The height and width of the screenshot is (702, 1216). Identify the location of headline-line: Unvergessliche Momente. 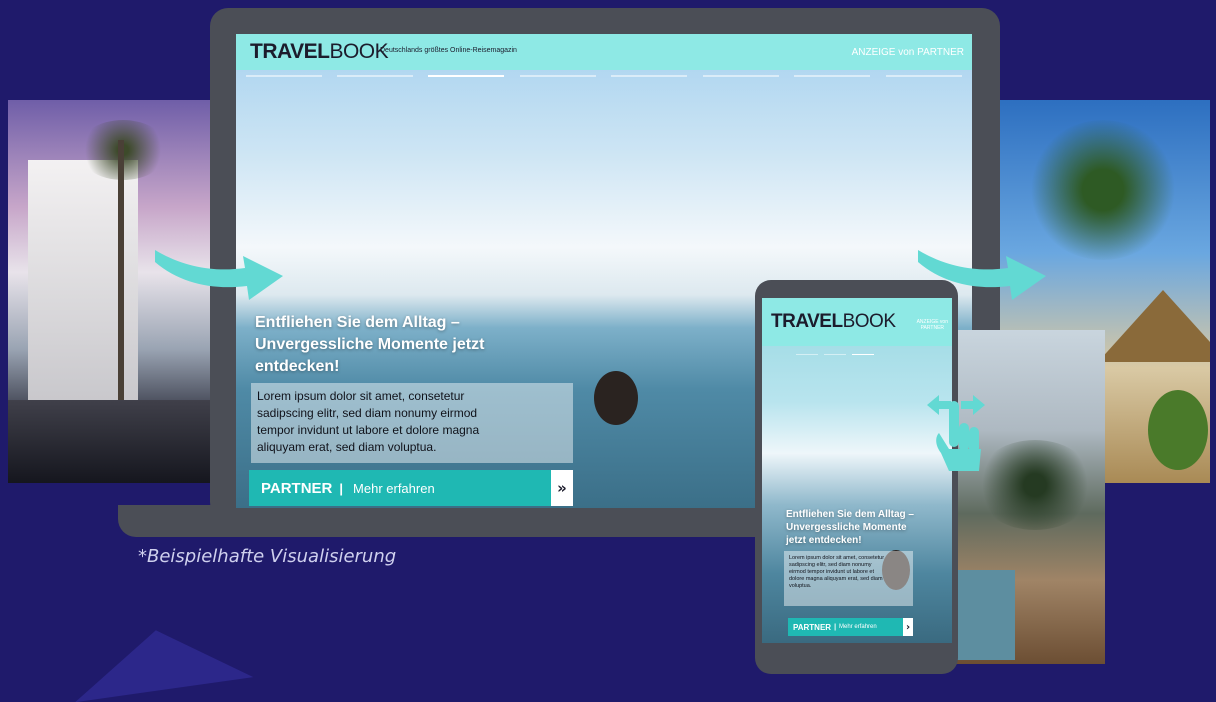
(846, 527).